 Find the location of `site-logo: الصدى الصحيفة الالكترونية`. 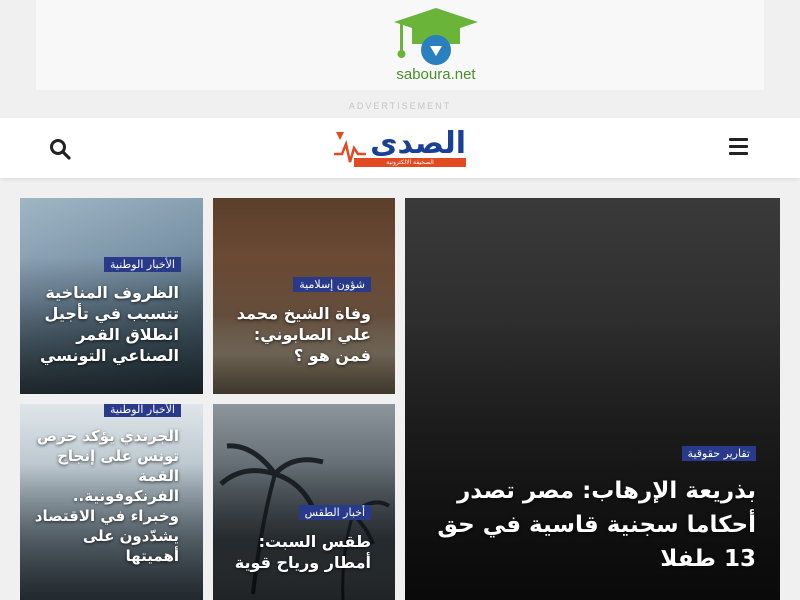

site-logo: الصدى الصحيفة الالكترونية is located at coordinates (402, 148).